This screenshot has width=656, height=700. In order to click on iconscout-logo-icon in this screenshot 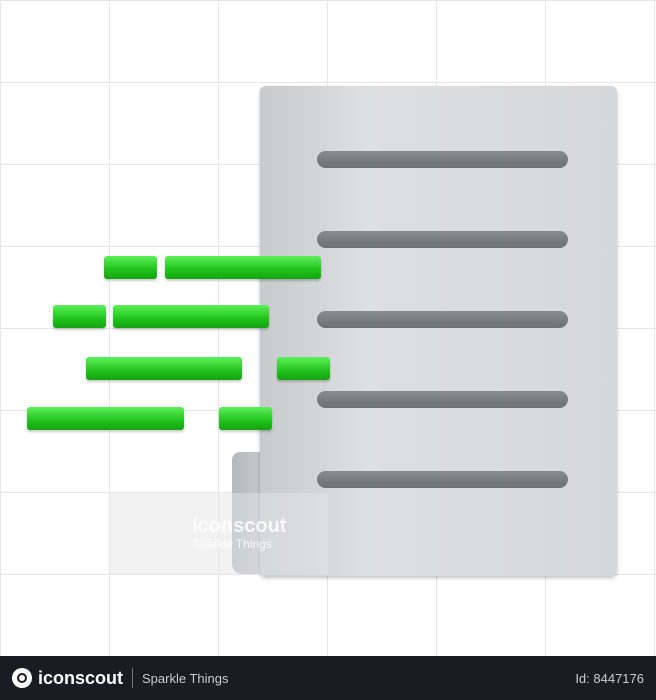, I will do `click(22, 678)`.